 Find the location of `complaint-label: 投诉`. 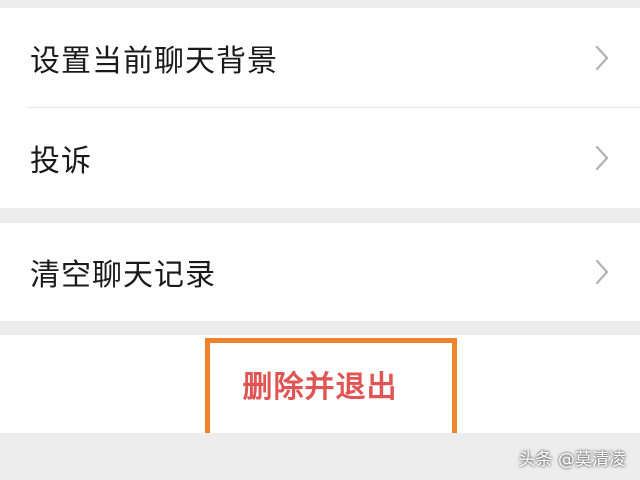

complaint-label: 投诉 is located at coordinates (61, 161).